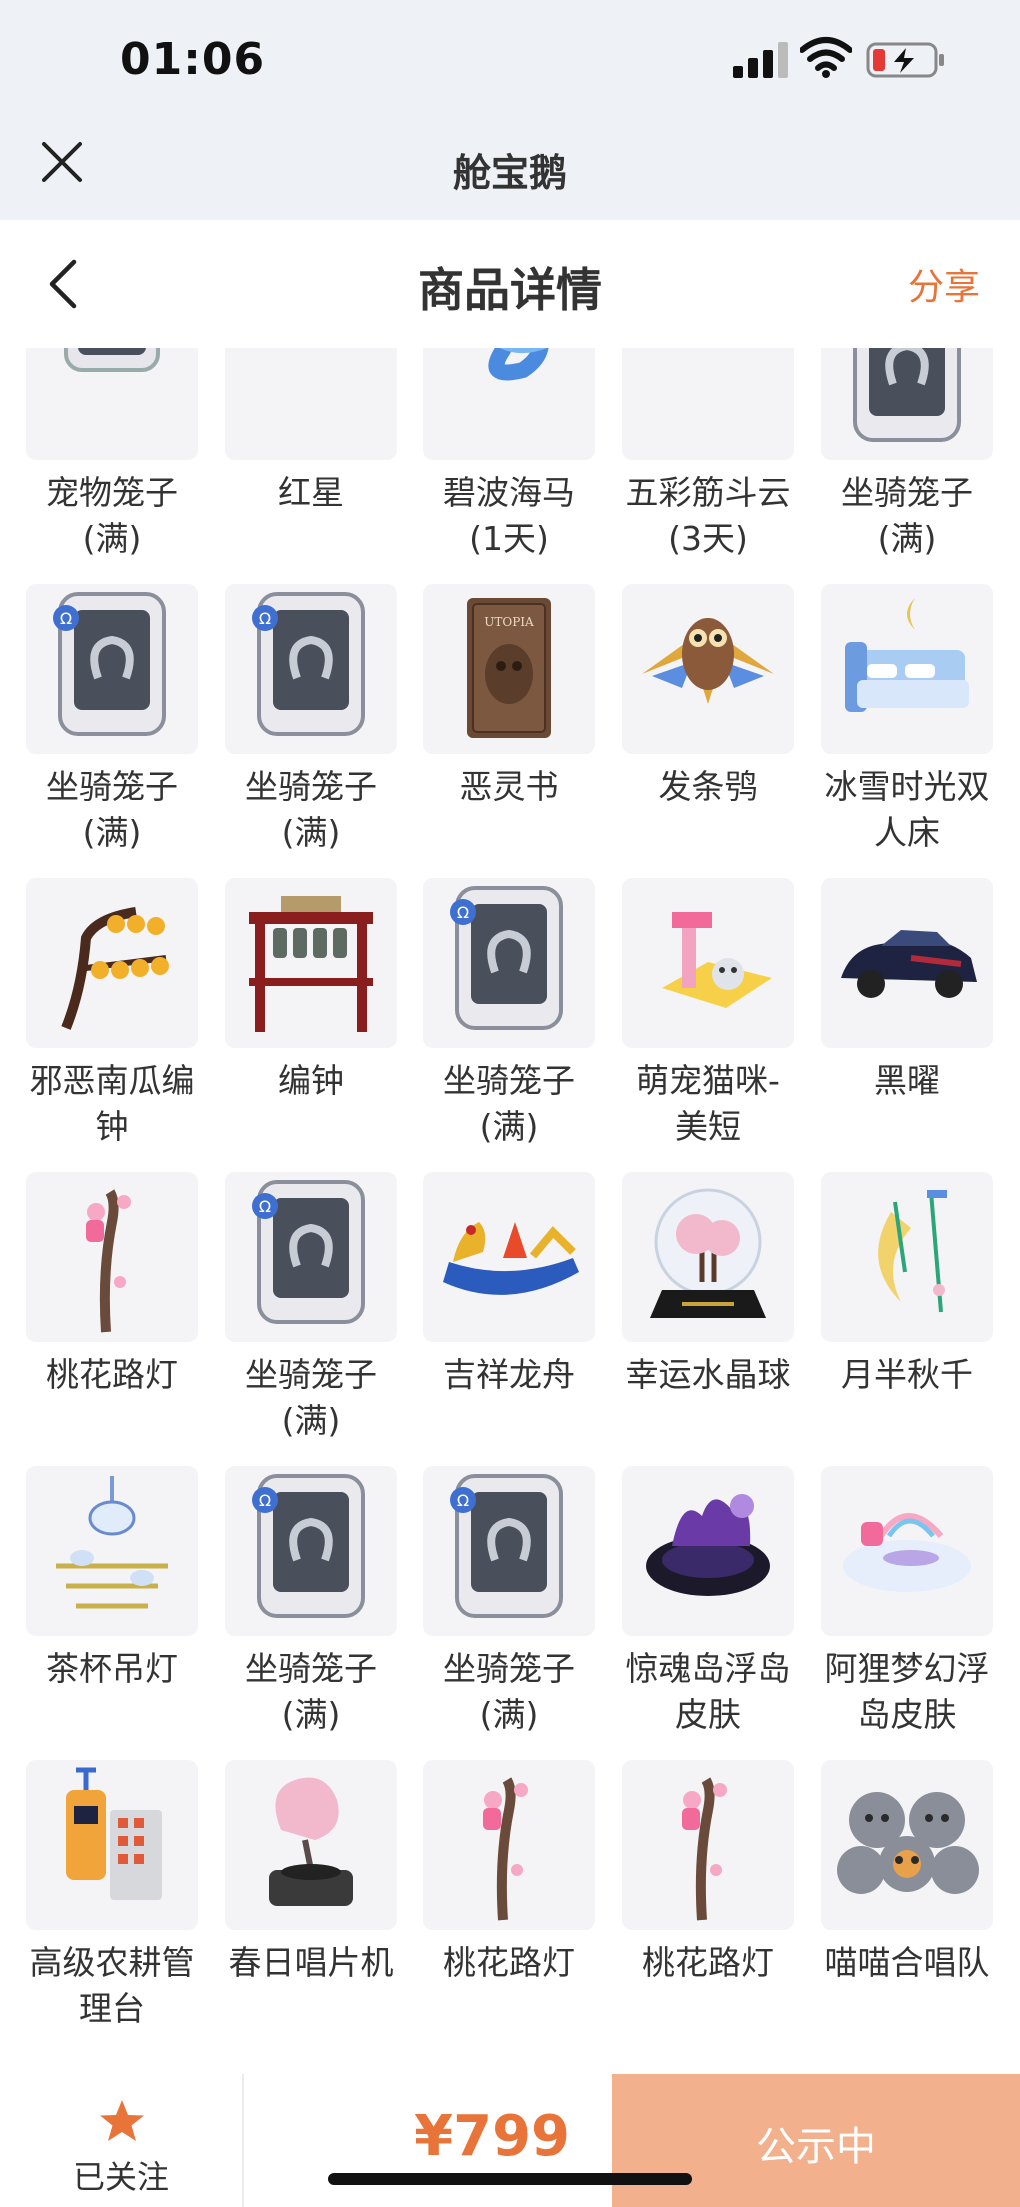  I want to click on item-name: 春日唱片机, so click(311, 1962).